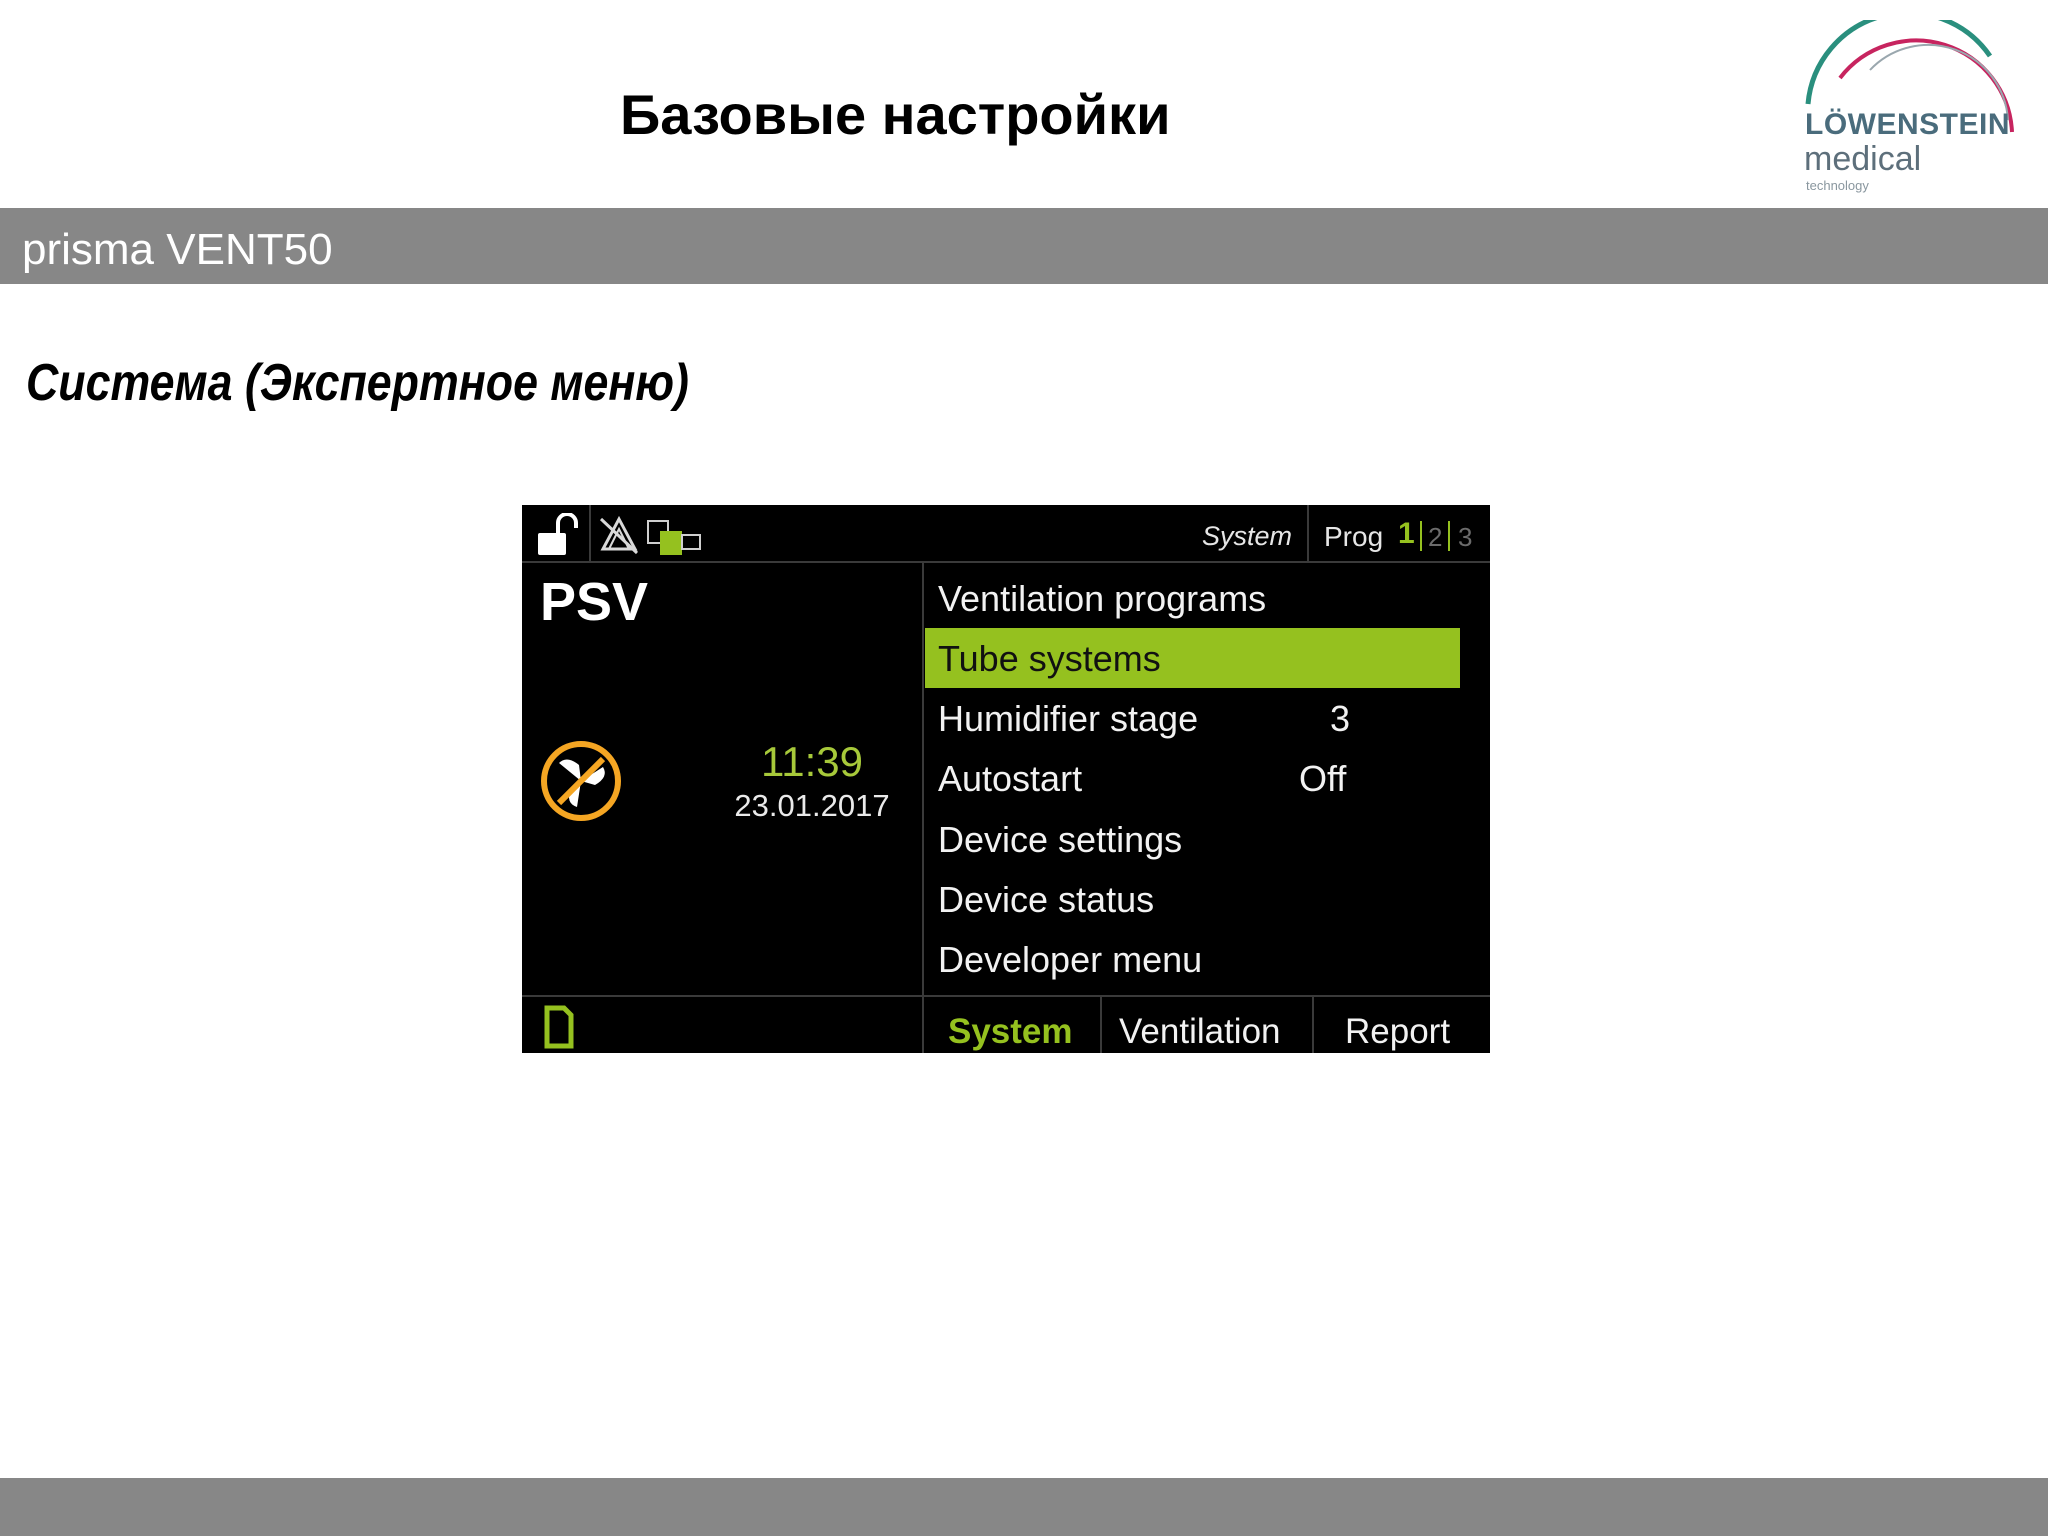 The width and height of the screenshot is (2048, 1536). Describe the element at coordinates (1070, 959) in the screenshot. I see `menu-item-label: Developer menu` at that location.